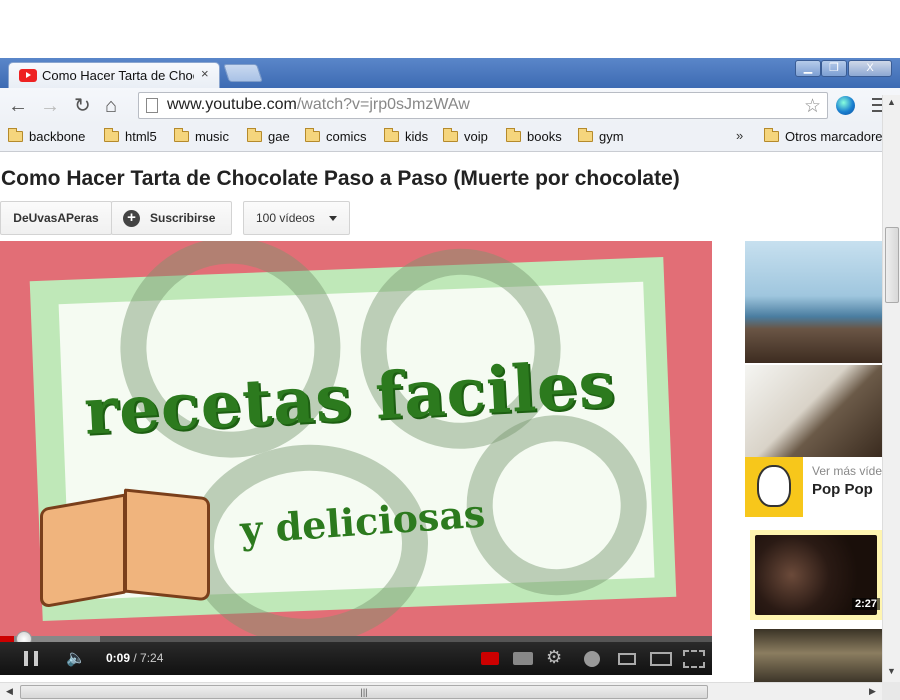 The height and width of the screenshot is (700, 900). Describe the element at coordinates (661, 659) in the screenshot. I see `large-player-icon` at that location.